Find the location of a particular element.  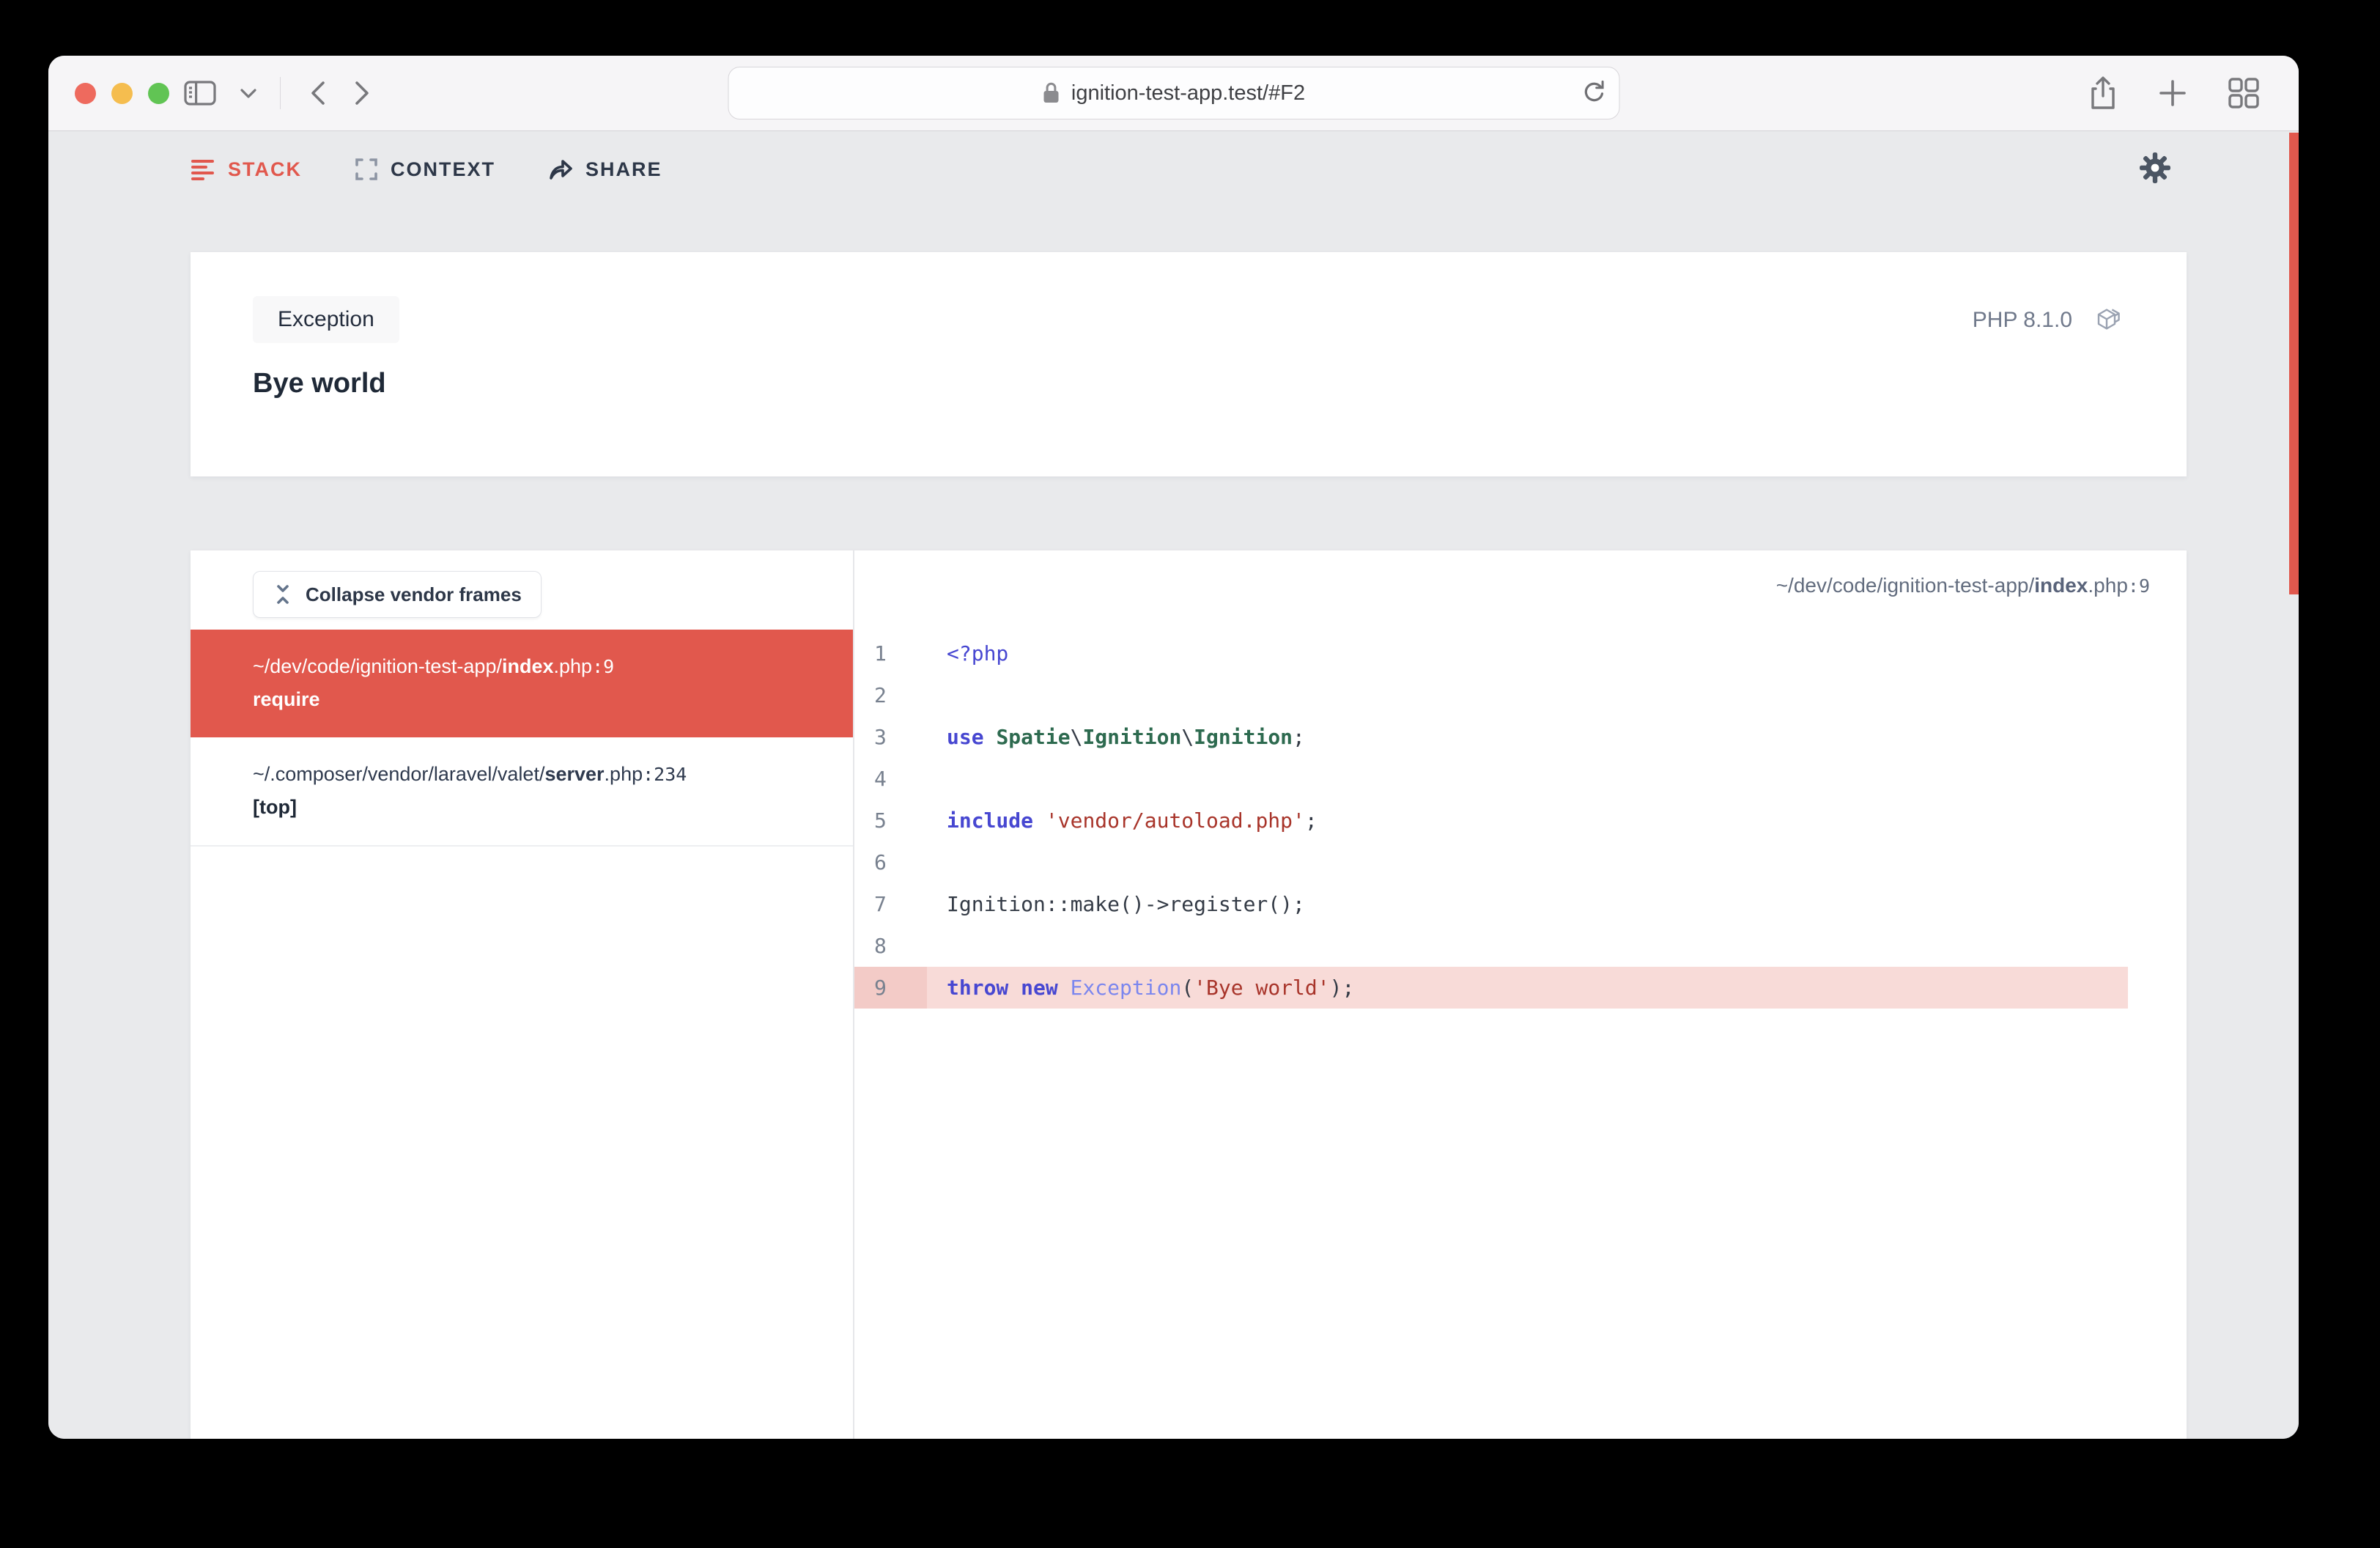

tab-share-label: SHARE is located at coordinates (623, 169).